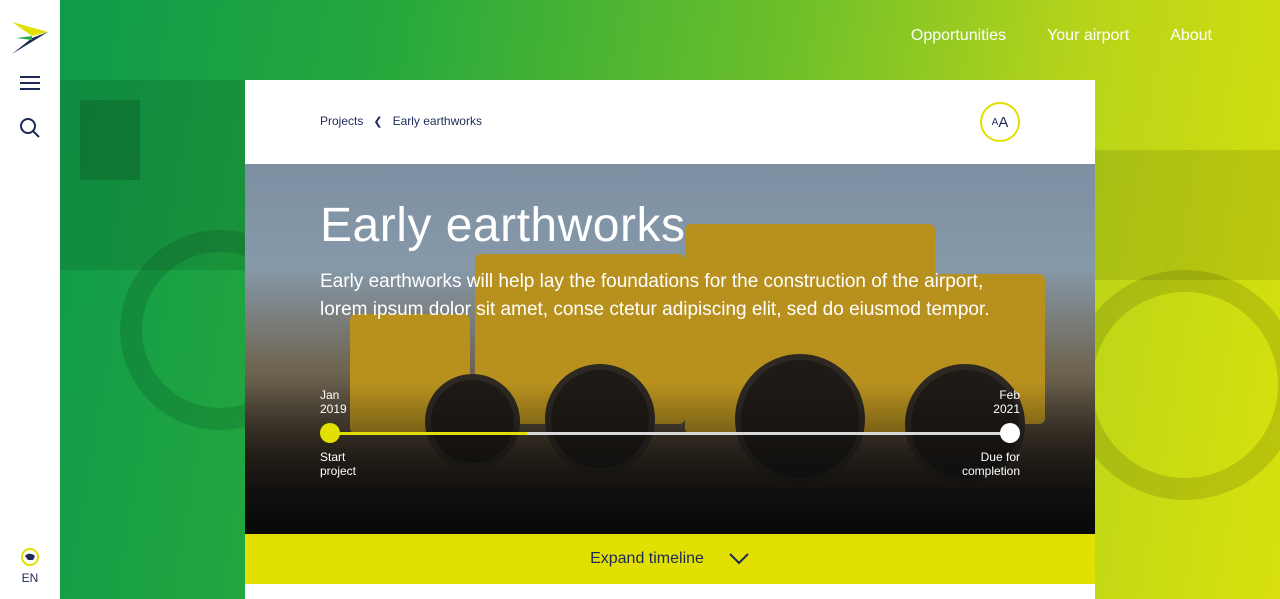 The image size is (1280, 599). I want to click on language-label: EN, so click(30, 578).